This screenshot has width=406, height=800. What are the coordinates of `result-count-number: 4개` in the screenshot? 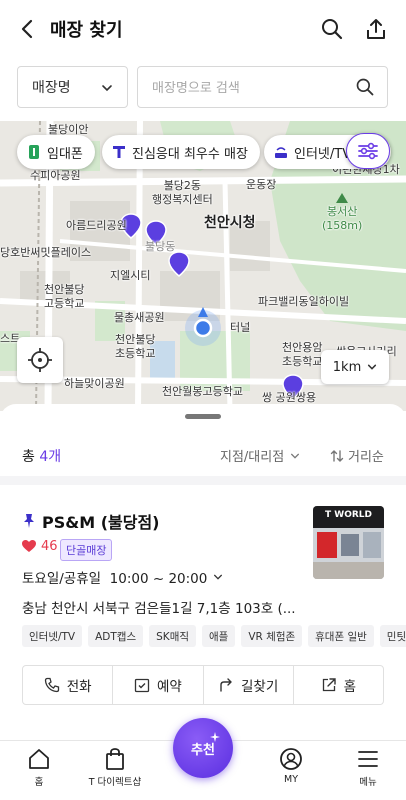 It's located at (50, 457).